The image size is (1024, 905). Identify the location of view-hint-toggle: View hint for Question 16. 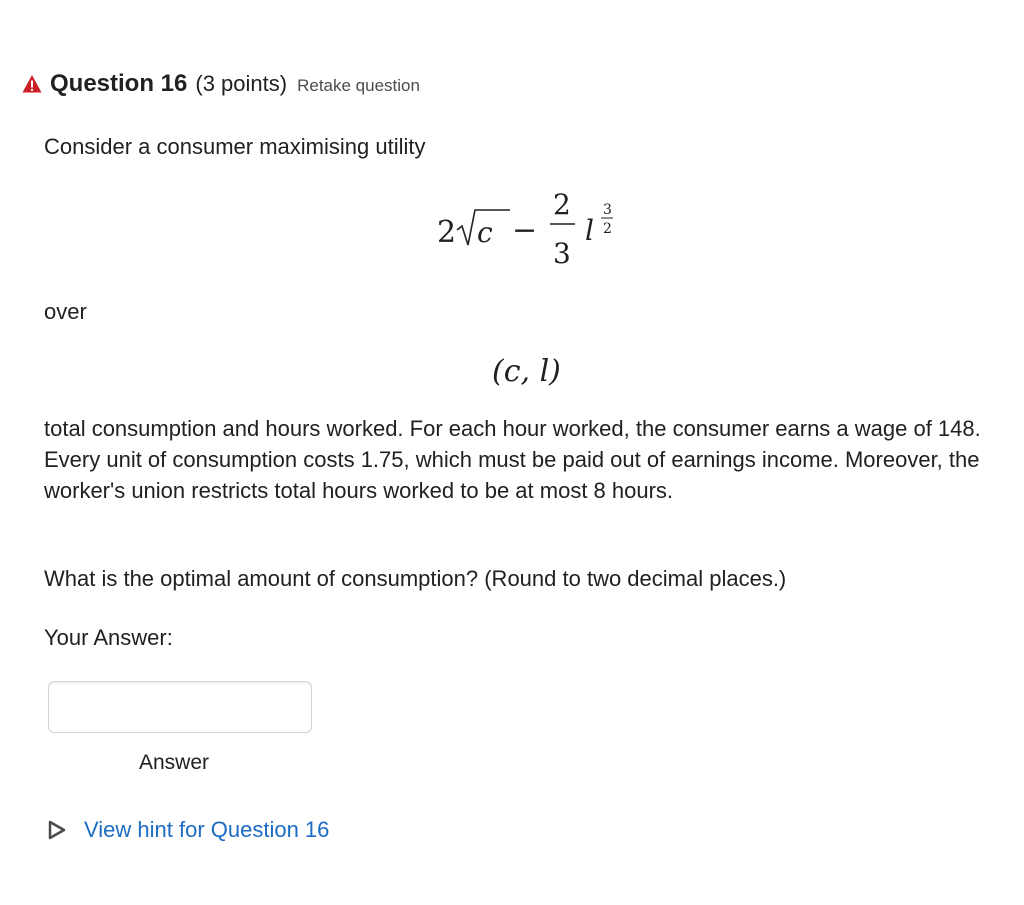
(188, 830).